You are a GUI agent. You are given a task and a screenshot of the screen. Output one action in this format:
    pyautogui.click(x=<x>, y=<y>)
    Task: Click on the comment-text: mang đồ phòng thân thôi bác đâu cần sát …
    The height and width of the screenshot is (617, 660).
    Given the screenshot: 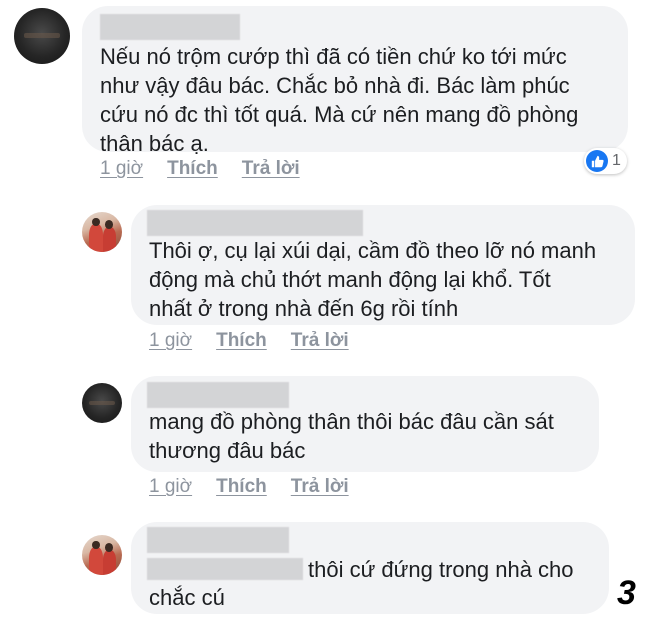 What is the action you would take?
    pyautogui.click(x=351, y=436)
    